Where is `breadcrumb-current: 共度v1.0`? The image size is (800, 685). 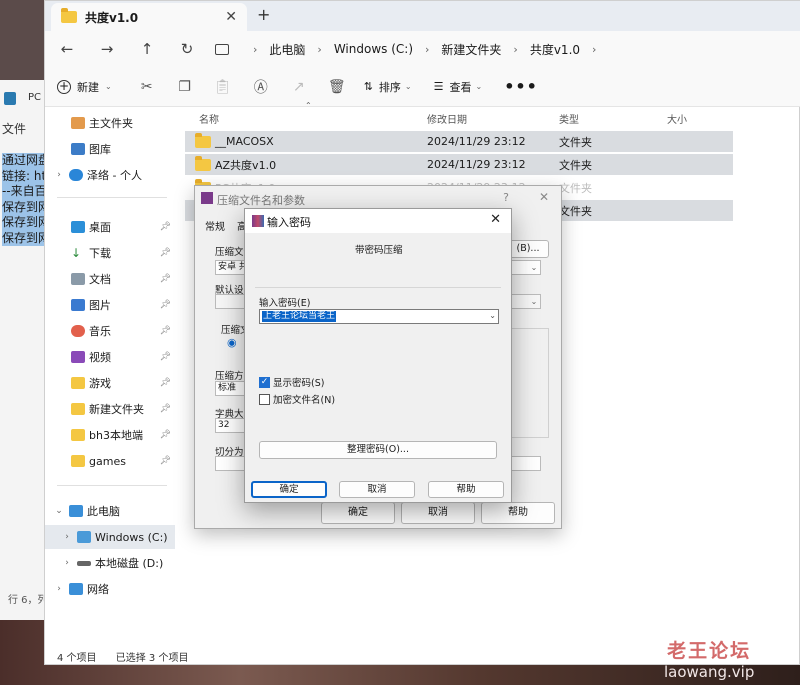
breadcrumb-current: 共度v1.0 is located at coordinates (555, 49).